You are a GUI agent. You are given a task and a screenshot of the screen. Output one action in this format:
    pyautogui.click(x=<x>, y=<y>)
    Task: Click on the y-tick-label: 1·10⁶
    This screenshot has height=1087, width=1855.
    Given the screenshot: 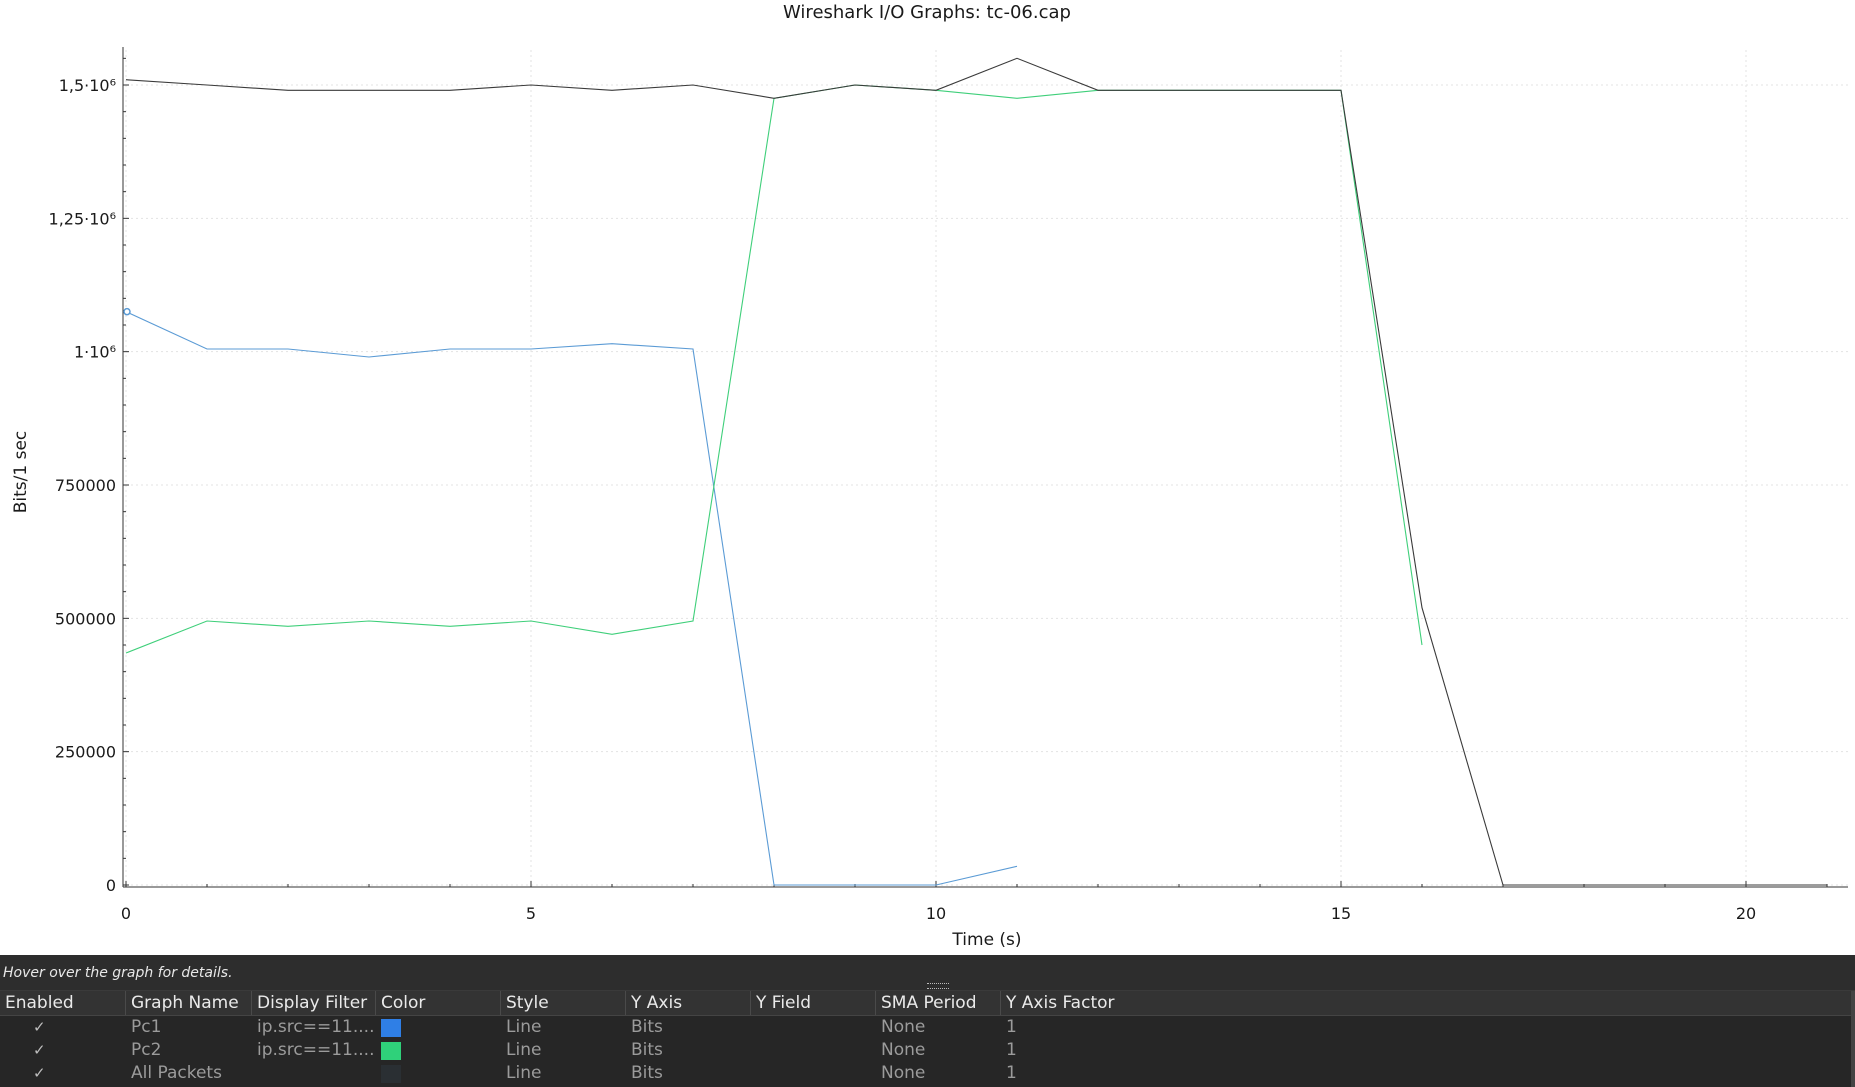 What is the action you would take?
    pyautogui.click(x=95, y=352)
    